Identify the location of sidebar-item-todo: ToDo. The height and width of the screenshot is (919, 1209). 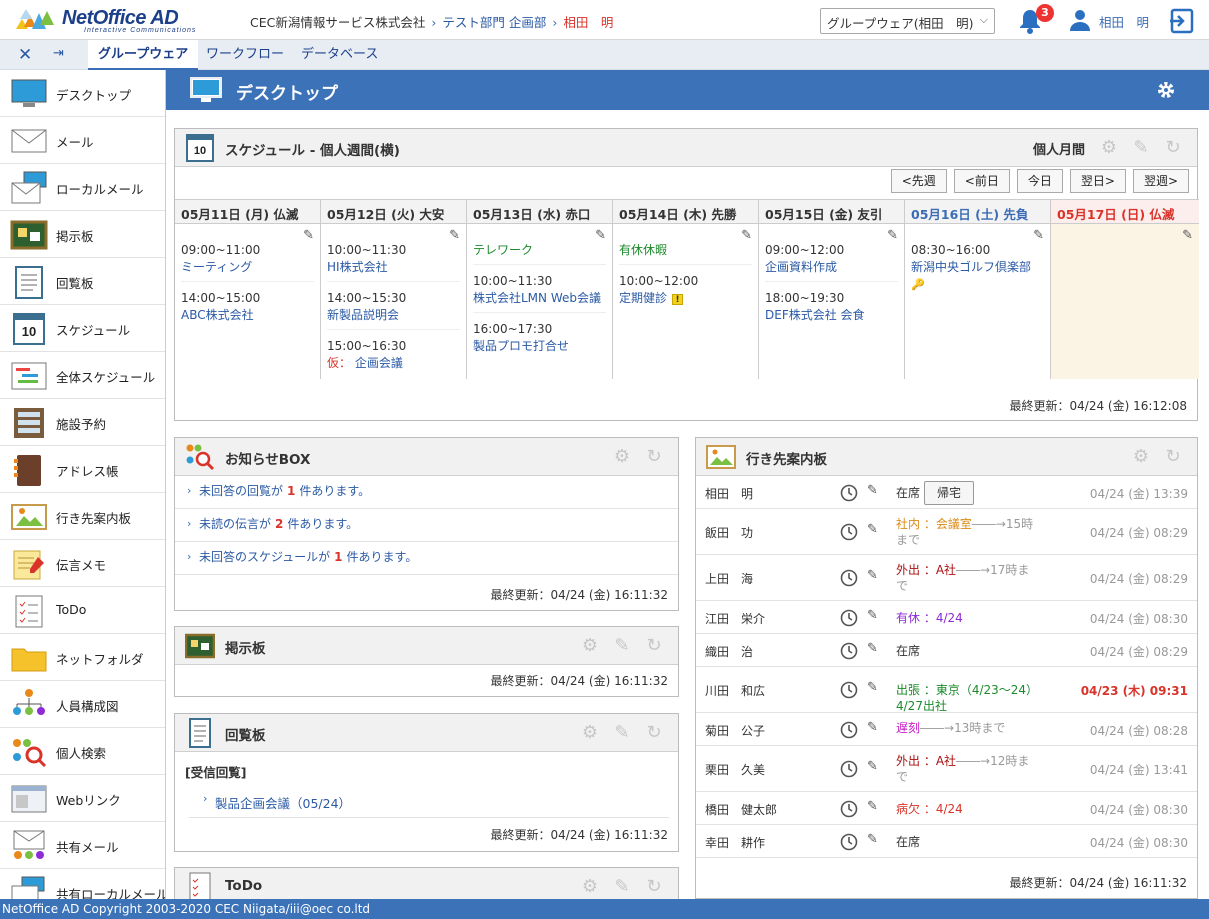
(82, 610).